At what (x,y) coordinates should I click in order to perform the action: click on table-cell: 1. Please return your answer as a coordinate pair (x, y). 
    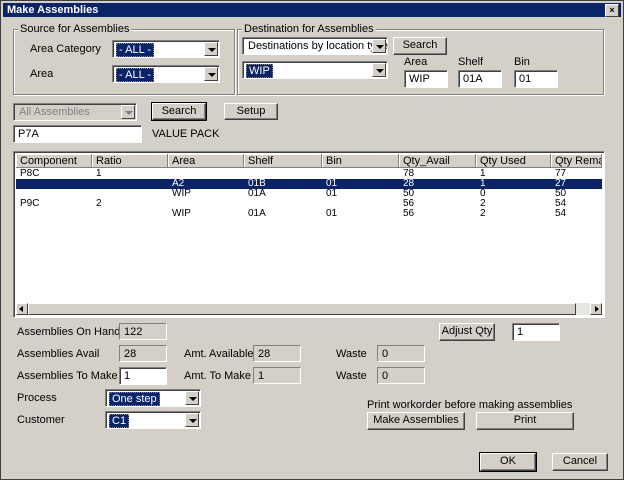
    Looking at the image, I should click on (99, 173).